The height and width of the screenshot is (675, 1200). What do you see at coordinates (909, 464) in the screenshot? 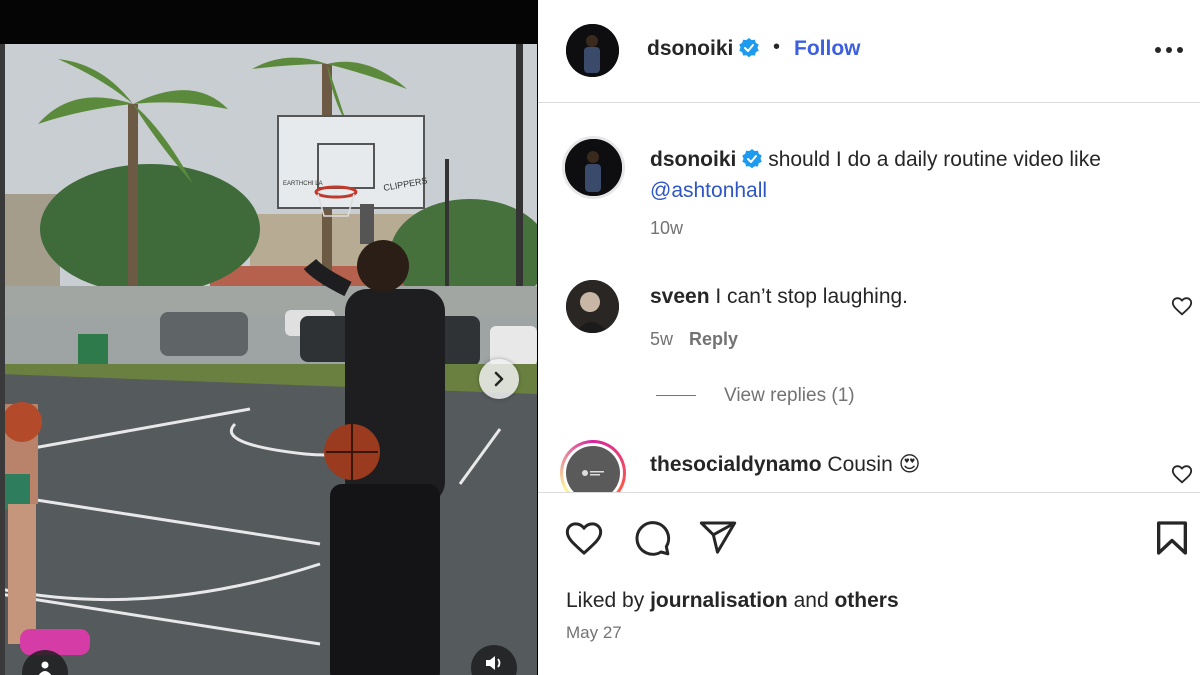
I see `comment-emoji: 😍` at bounding box center [909, 464].